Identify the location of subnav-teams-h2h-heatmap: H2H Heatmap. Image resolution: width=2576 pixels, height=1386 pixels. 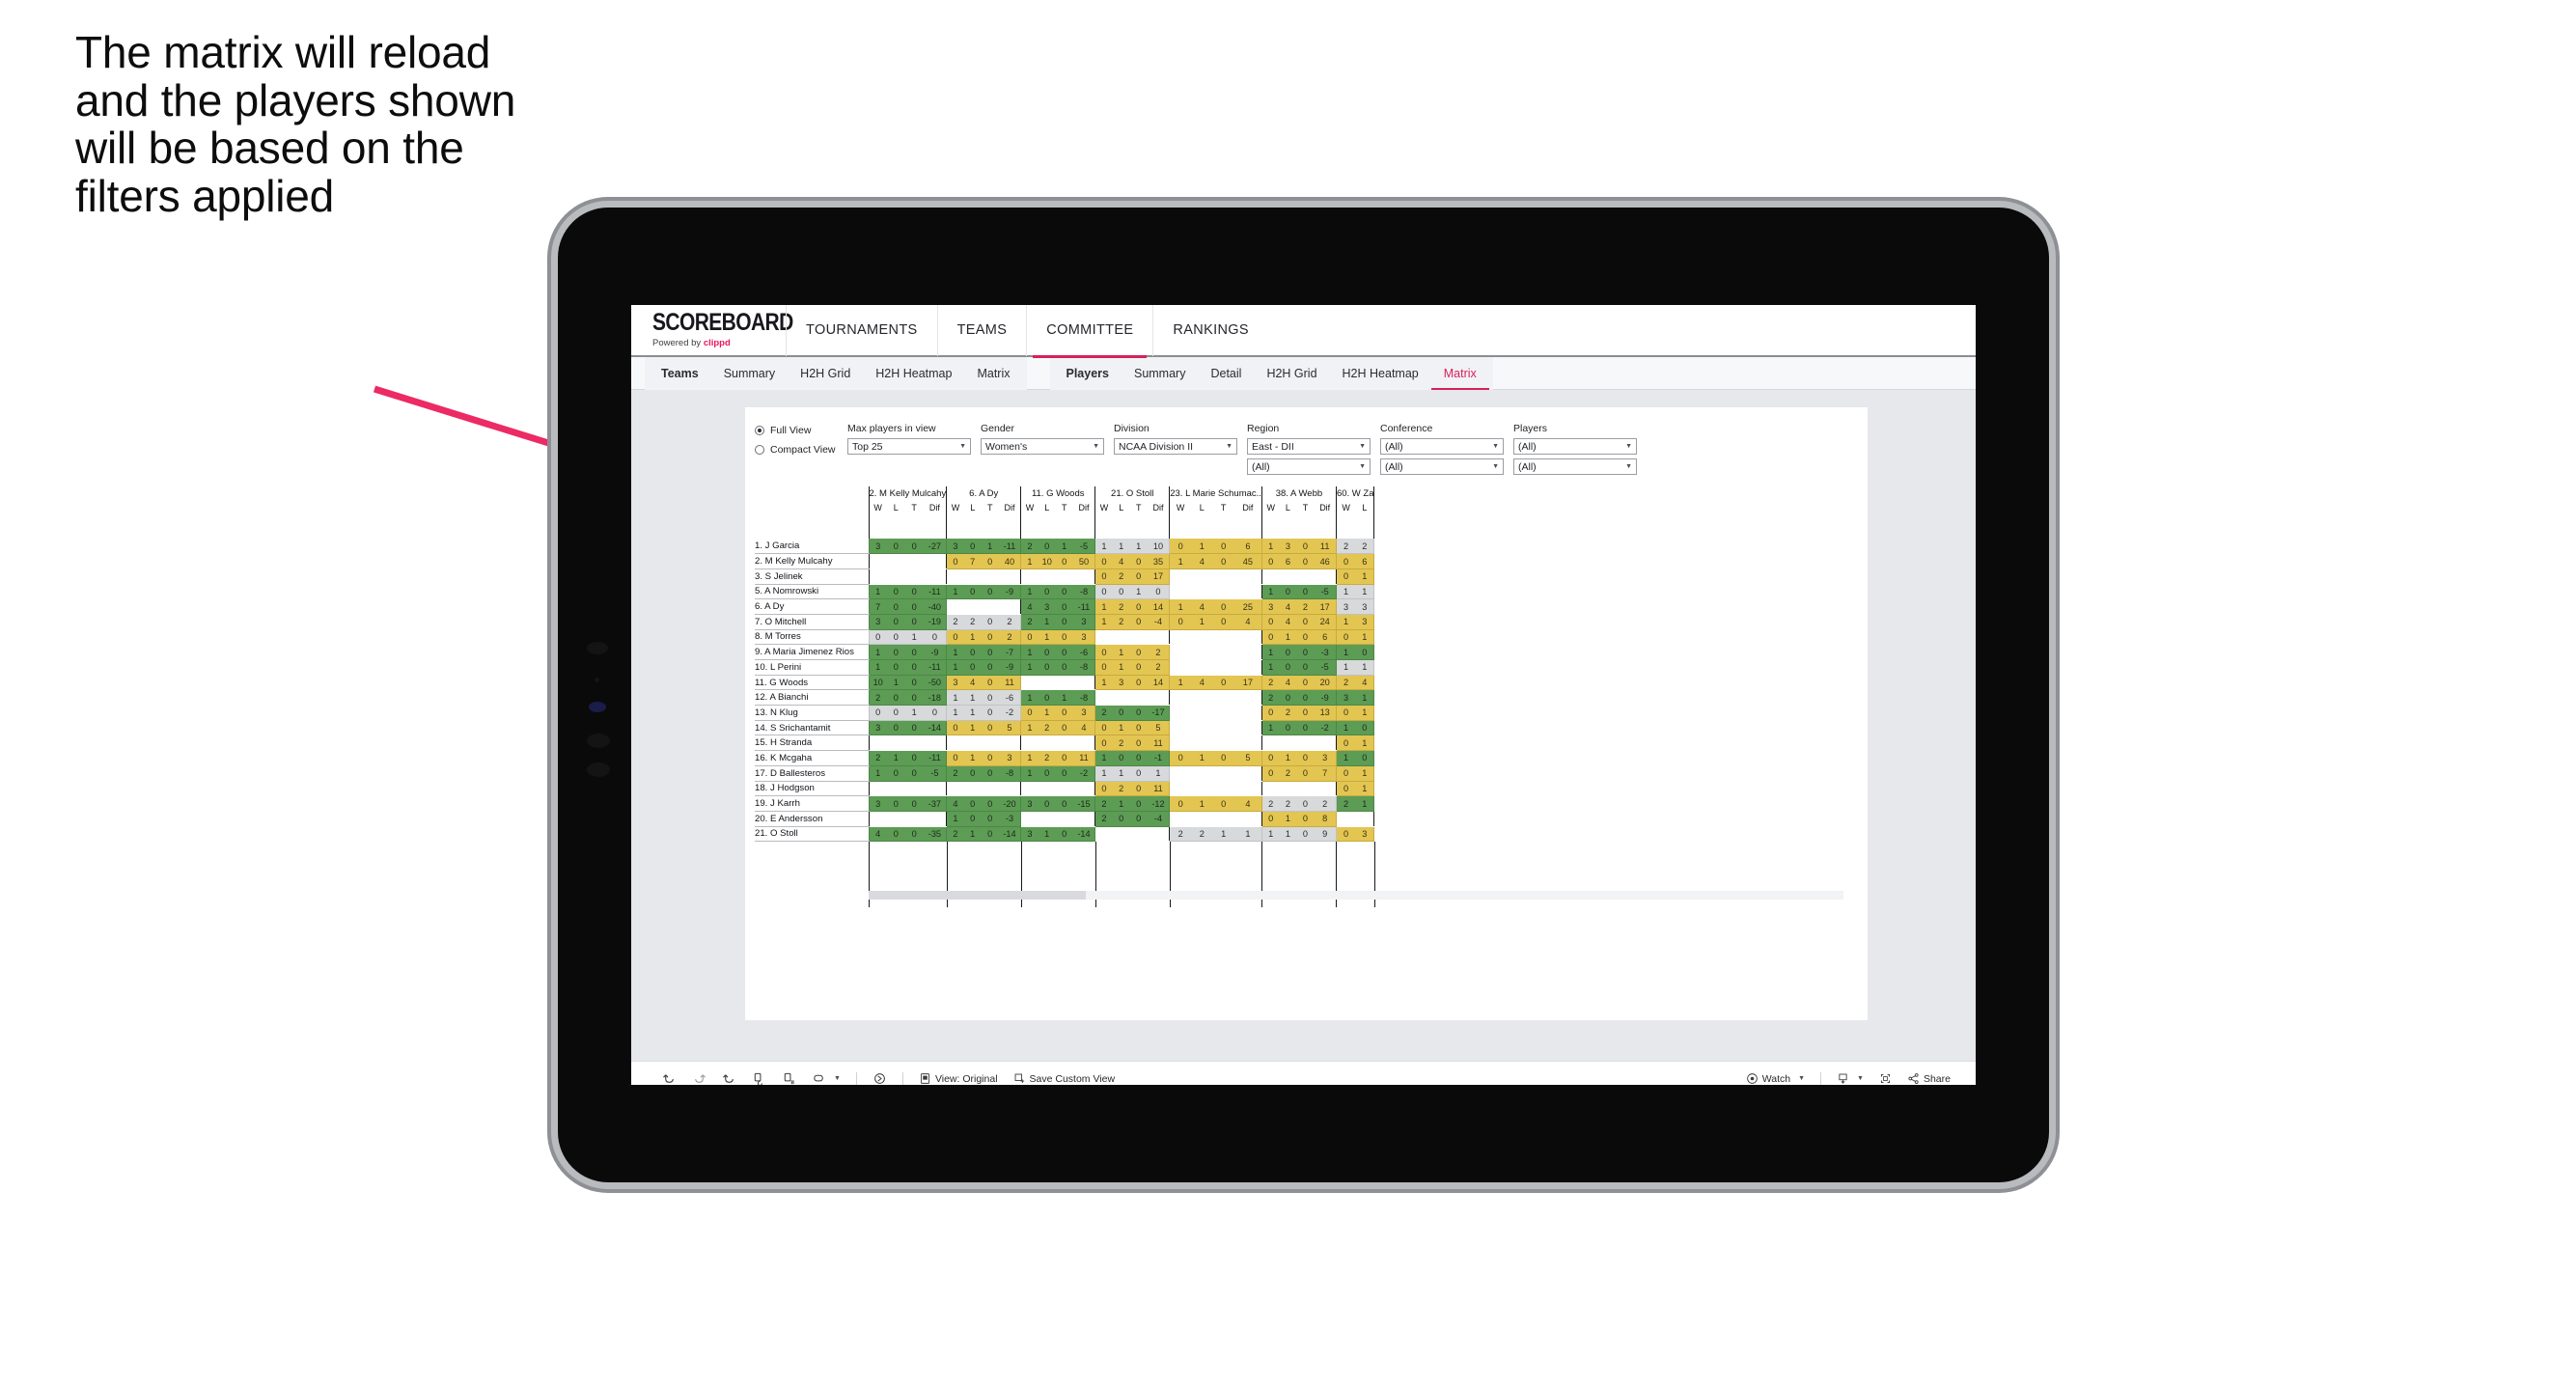
(913, 373).